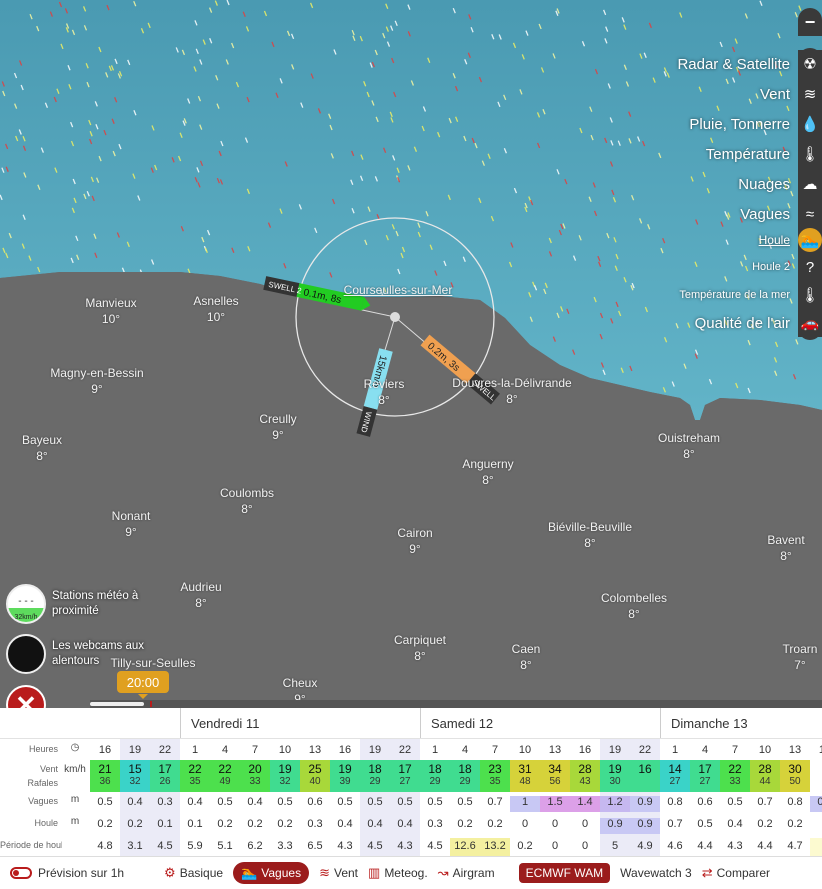  What do you see at coordinates (555, 781) in the screenshot?
I see `gust-value: 56` at bounding box center [555, 781].